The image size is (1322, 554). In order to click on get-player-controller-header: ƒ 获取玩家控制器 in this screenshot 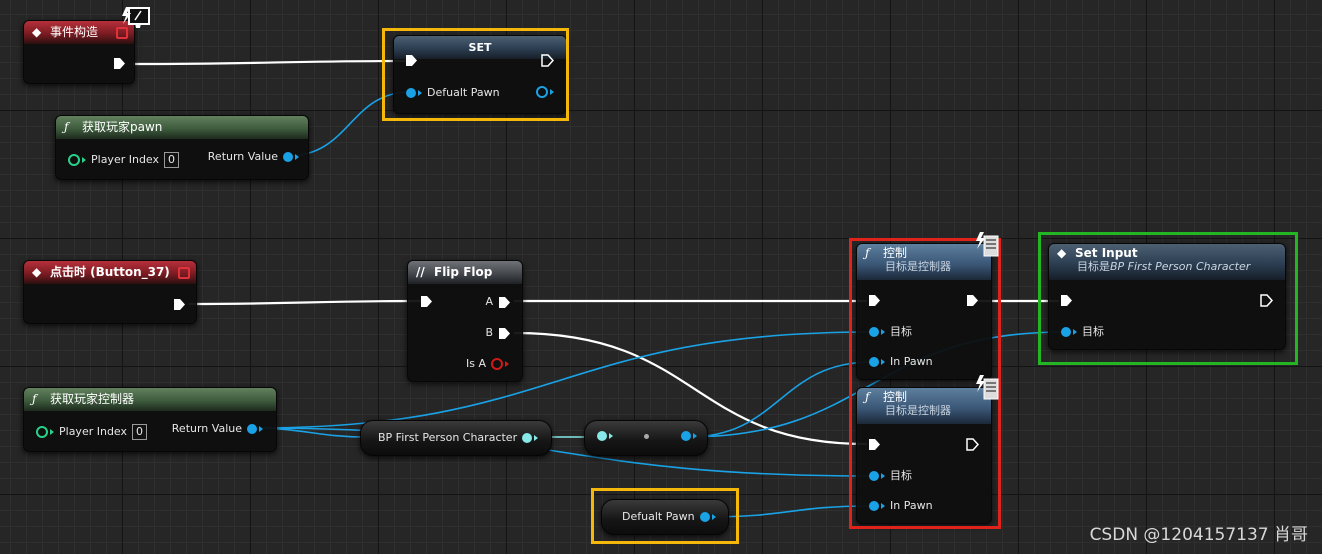, I will do `click(150, 399)`.